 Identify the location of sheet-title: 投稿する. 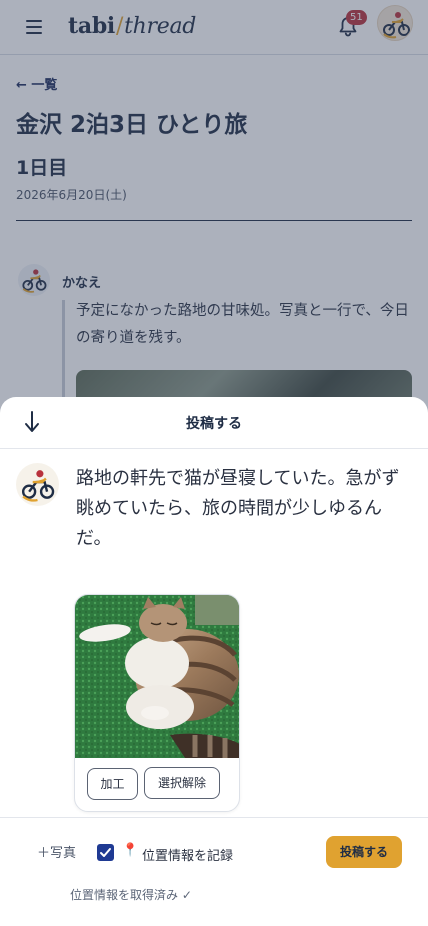
(214, 424).